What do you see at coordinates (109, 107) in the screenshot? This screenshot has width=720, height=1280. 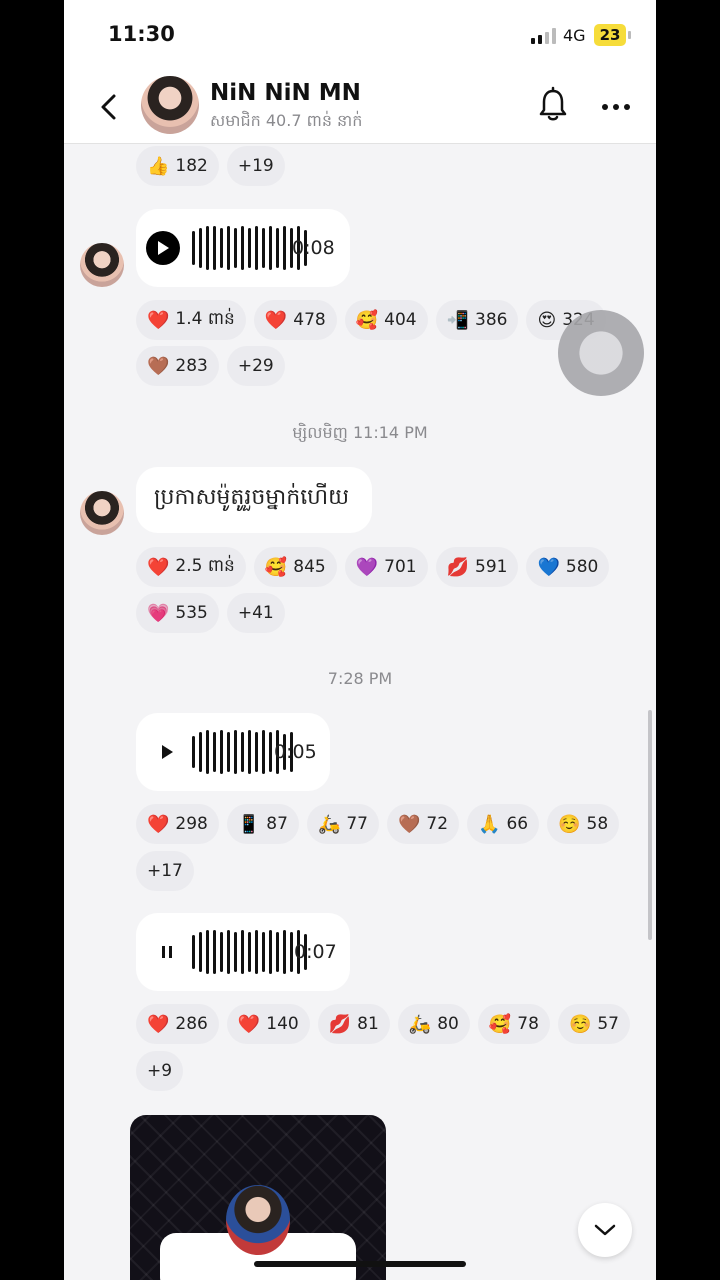 I see `chevron-left-icon` at bounding box center [109, 107].